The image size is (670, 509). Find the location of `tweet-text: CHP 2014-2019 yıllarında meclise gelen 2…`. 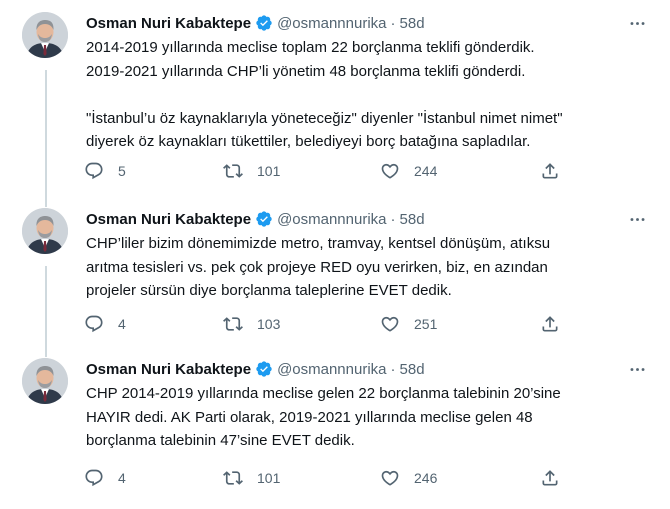

tweet-text: CHP 2014-2019 yıllarında meclise gelen 2… is located at coordinates (371, 417).